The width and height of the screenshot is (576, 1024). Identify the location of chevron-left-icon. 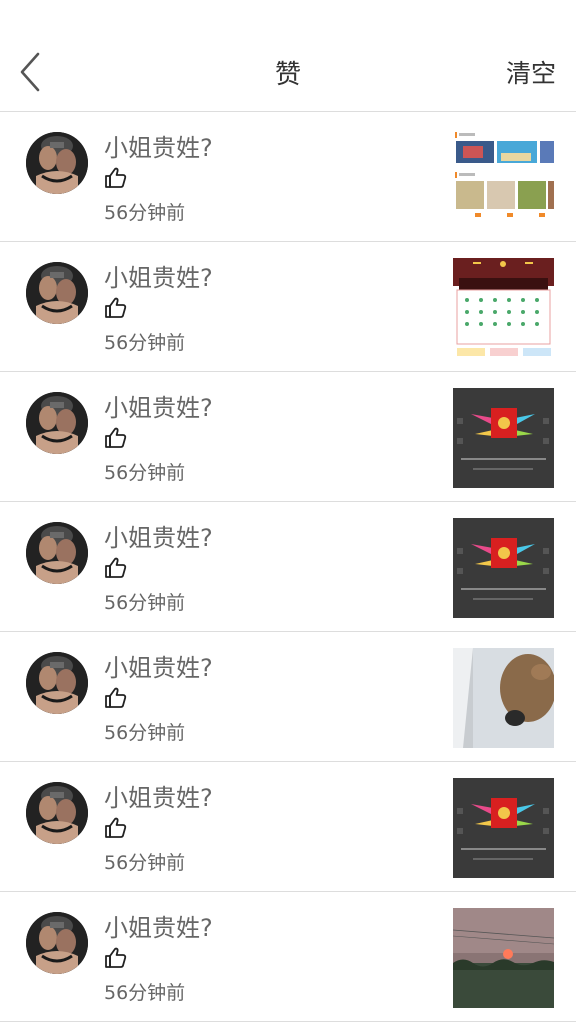
(30, 72).